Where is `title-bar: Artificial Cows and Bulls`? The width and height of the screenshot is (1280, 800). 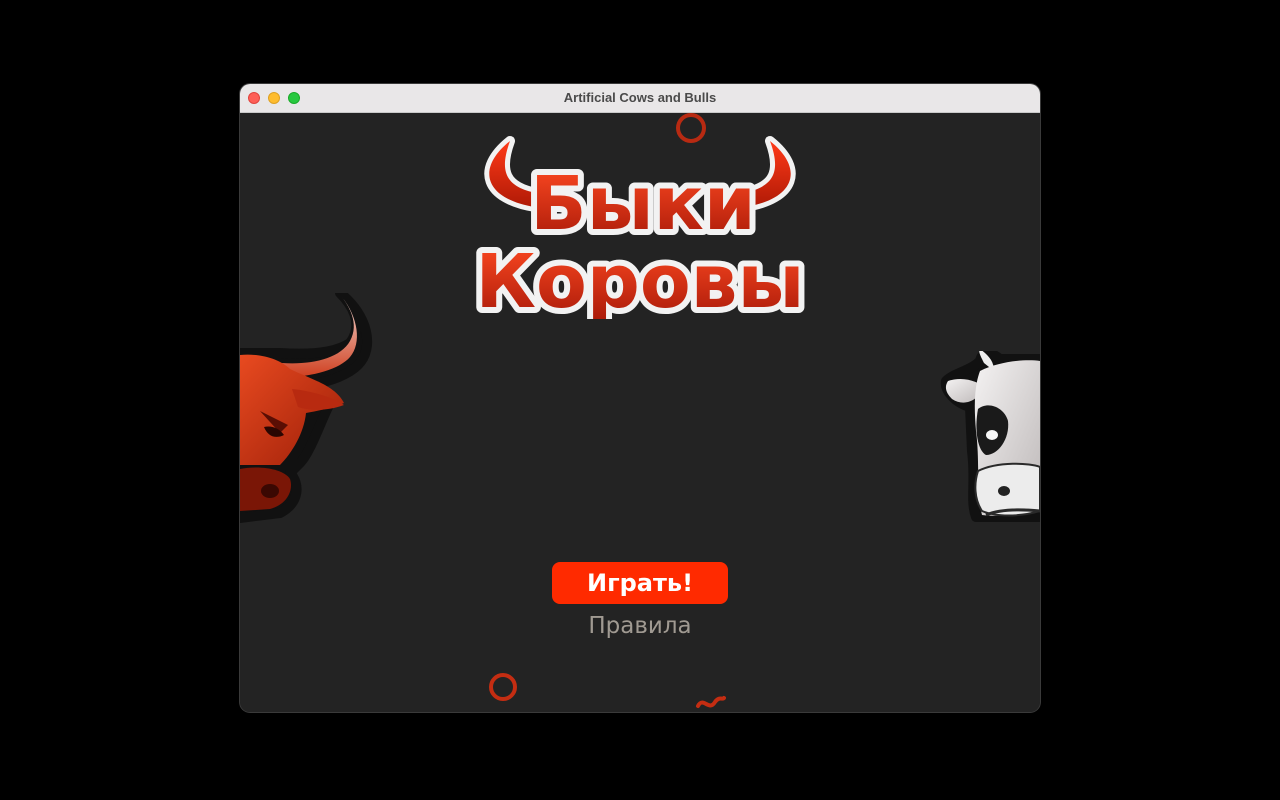
title-bar: Artificial Cows and Bulls is located at coordinates (640, 98).